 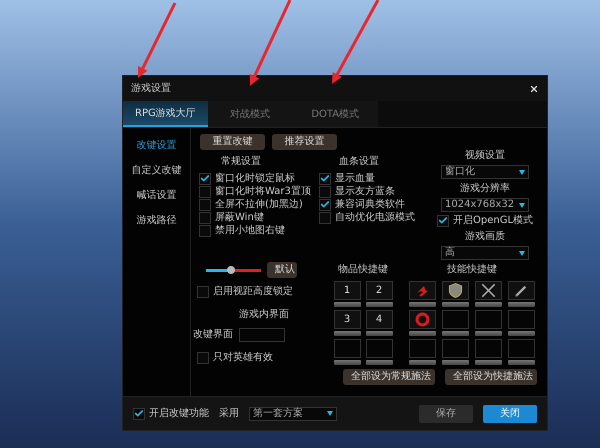 What do you see at coordinates (156, 220) in the screenshot?
I see `sidebar-item: 游戏路径` at bounding box center [156, 220].